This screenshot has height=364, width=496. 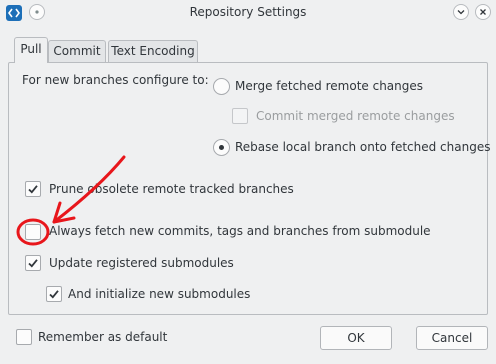 What do you see at coordinates (77, 51) in the screenshot?
I see `tab-commit: Commit` at bounding box center [77, 51].